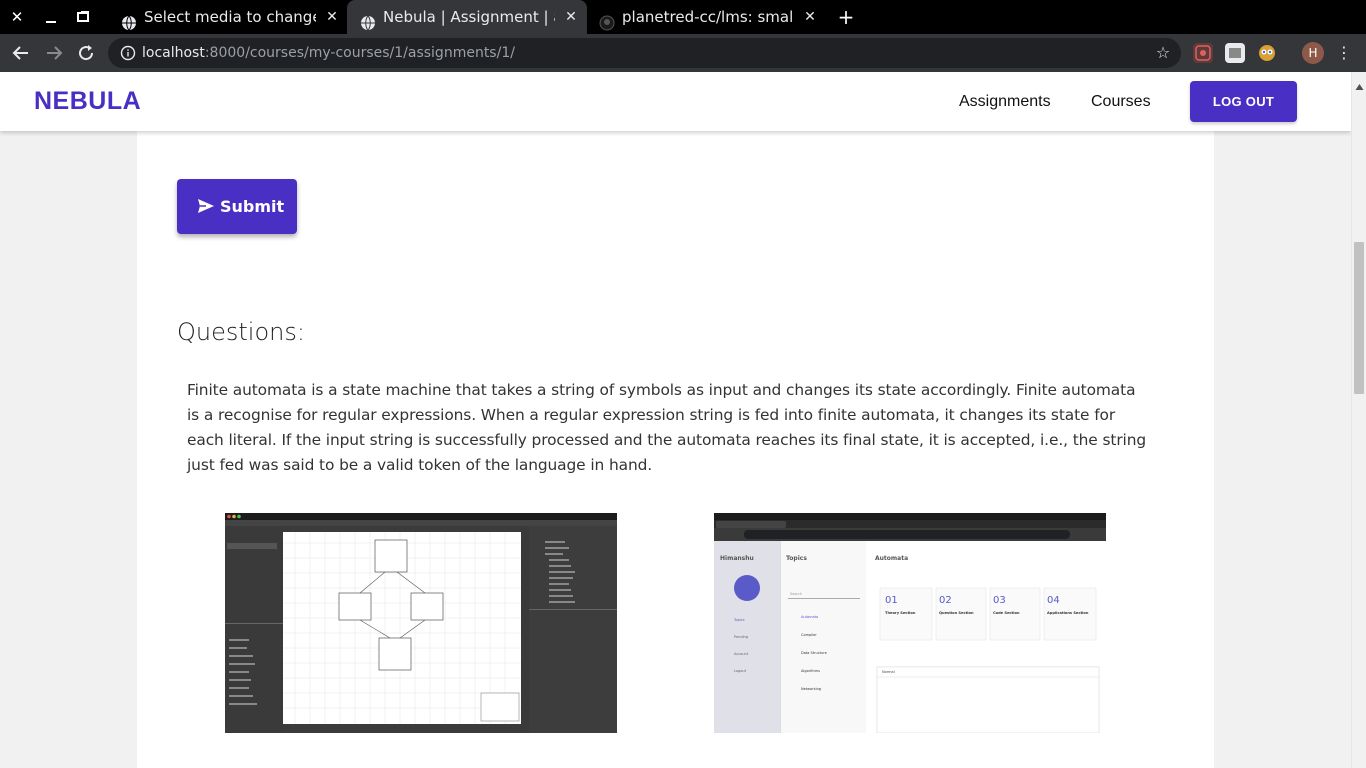  I want to click on shot2-section-num: 02, so click(945, 600).